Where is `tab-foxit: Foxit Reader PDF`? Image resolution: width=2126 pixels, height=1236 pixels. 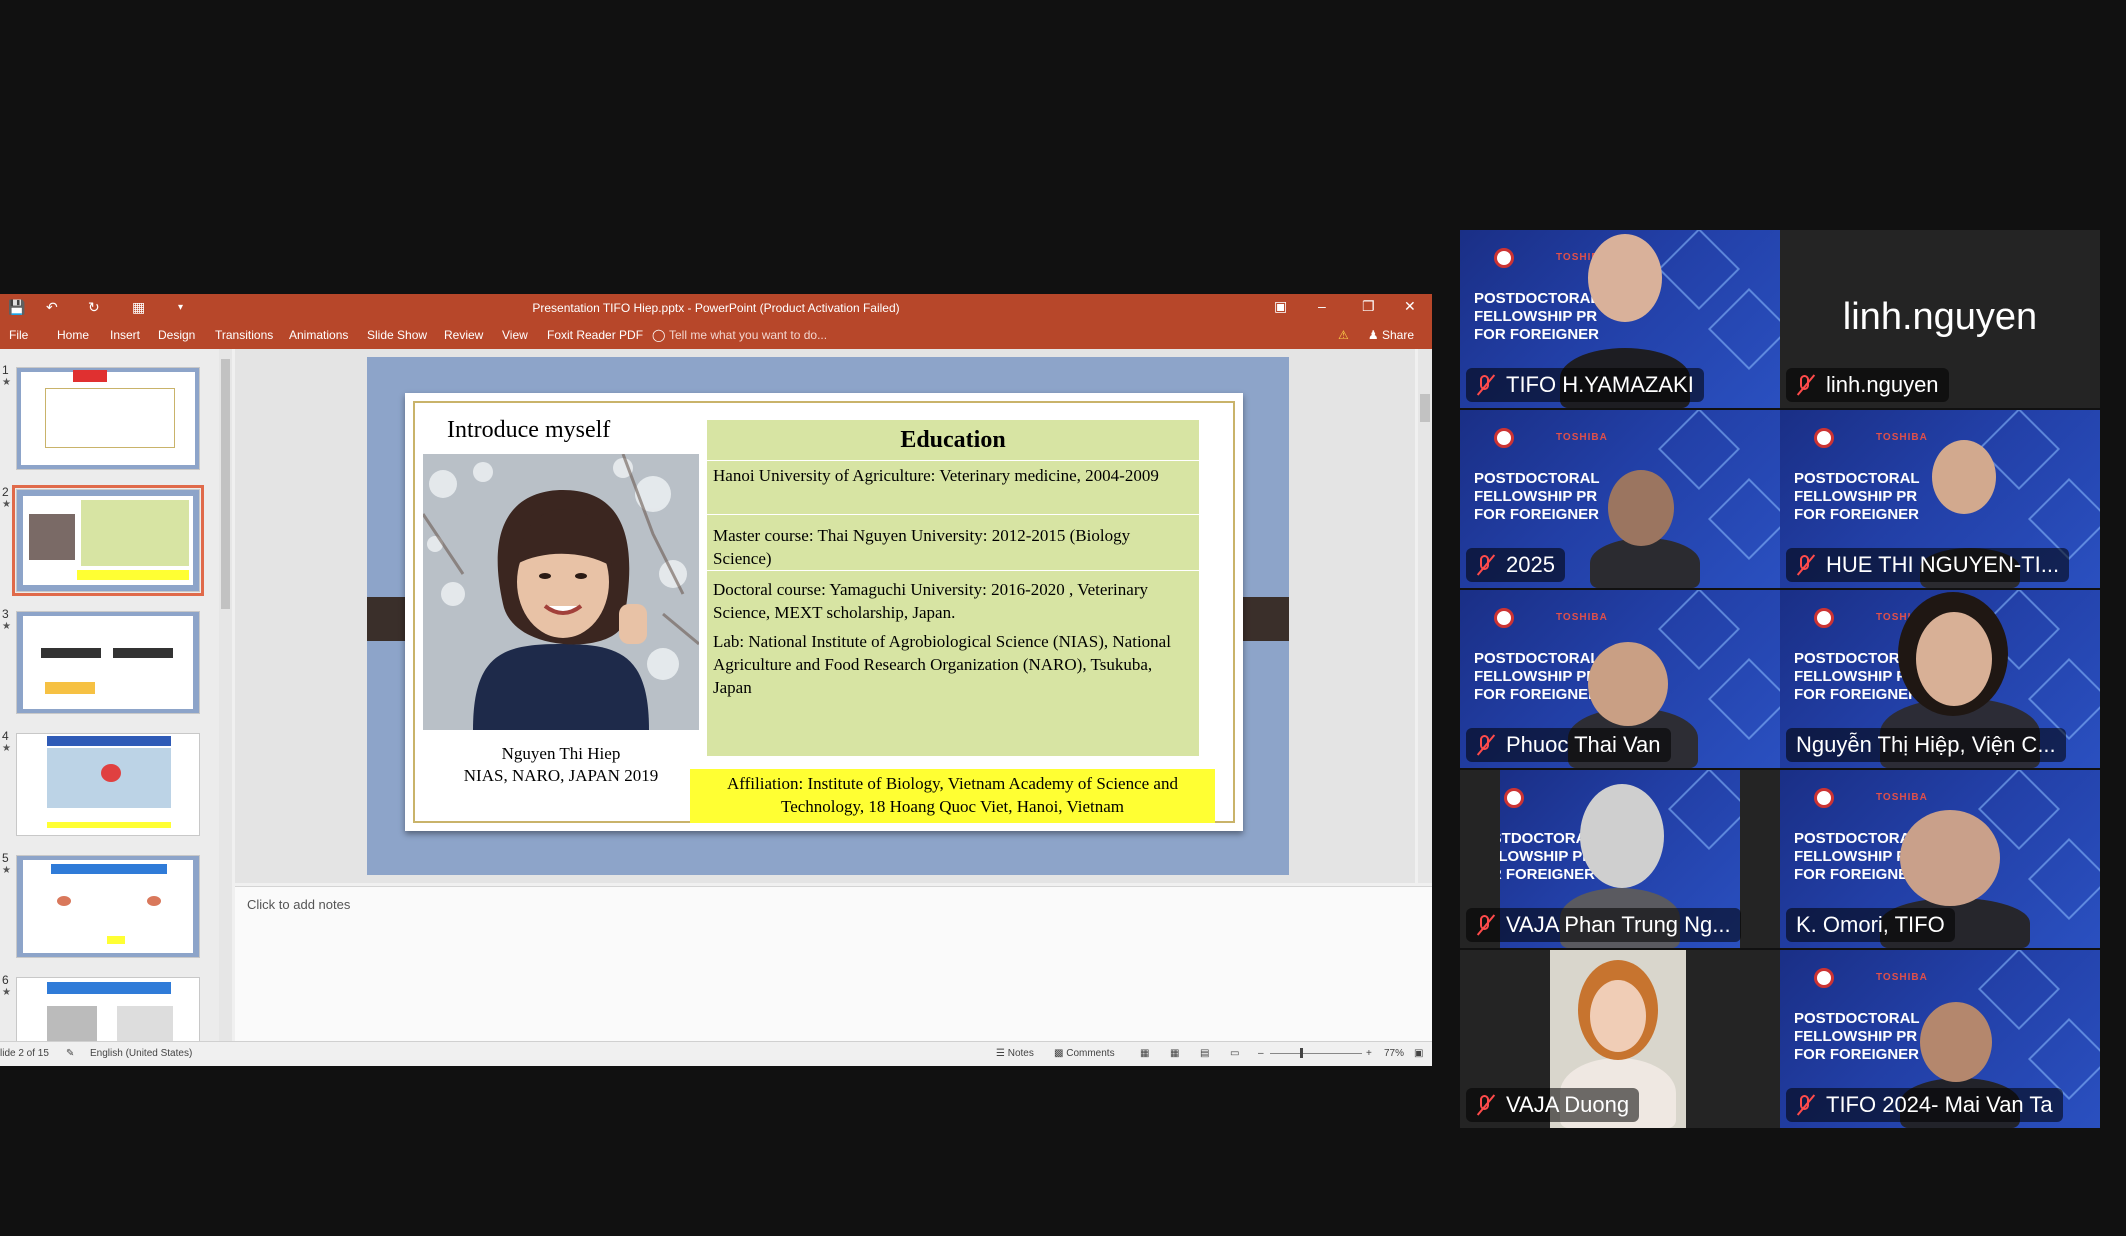
tab-foxit: Foxit Reader PDF is located at coordinates (595, 335).